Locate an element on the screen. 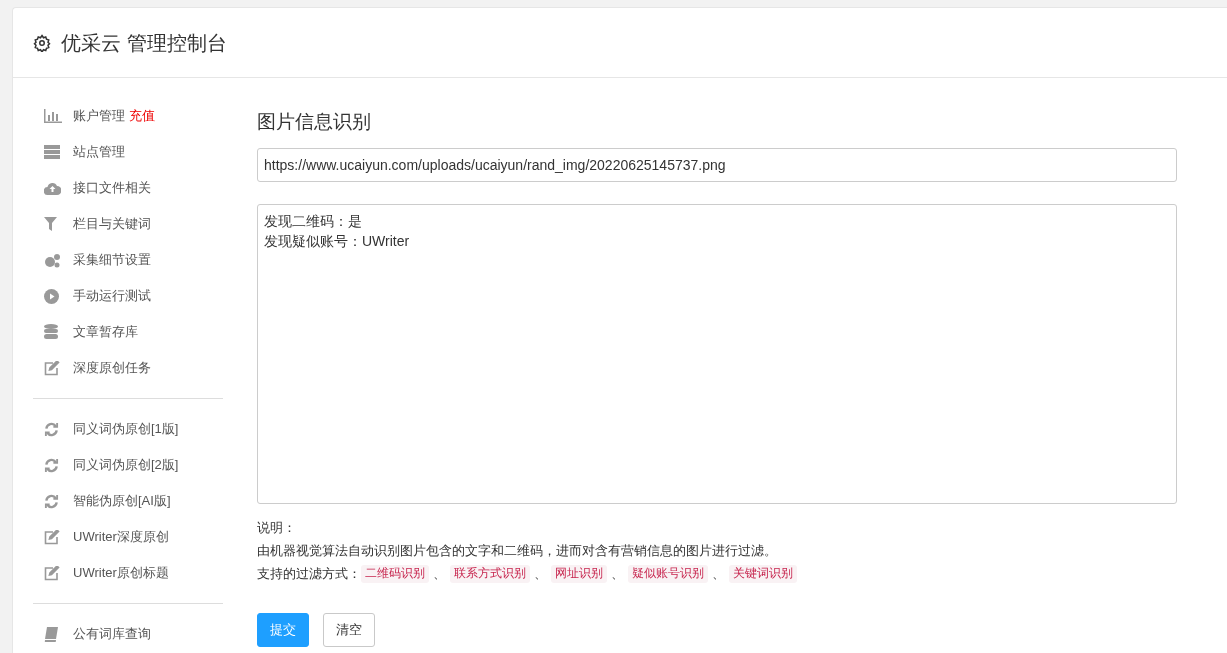 This screenshot has width=1227, height=653. book-icon is located at coordinates (51, 634).